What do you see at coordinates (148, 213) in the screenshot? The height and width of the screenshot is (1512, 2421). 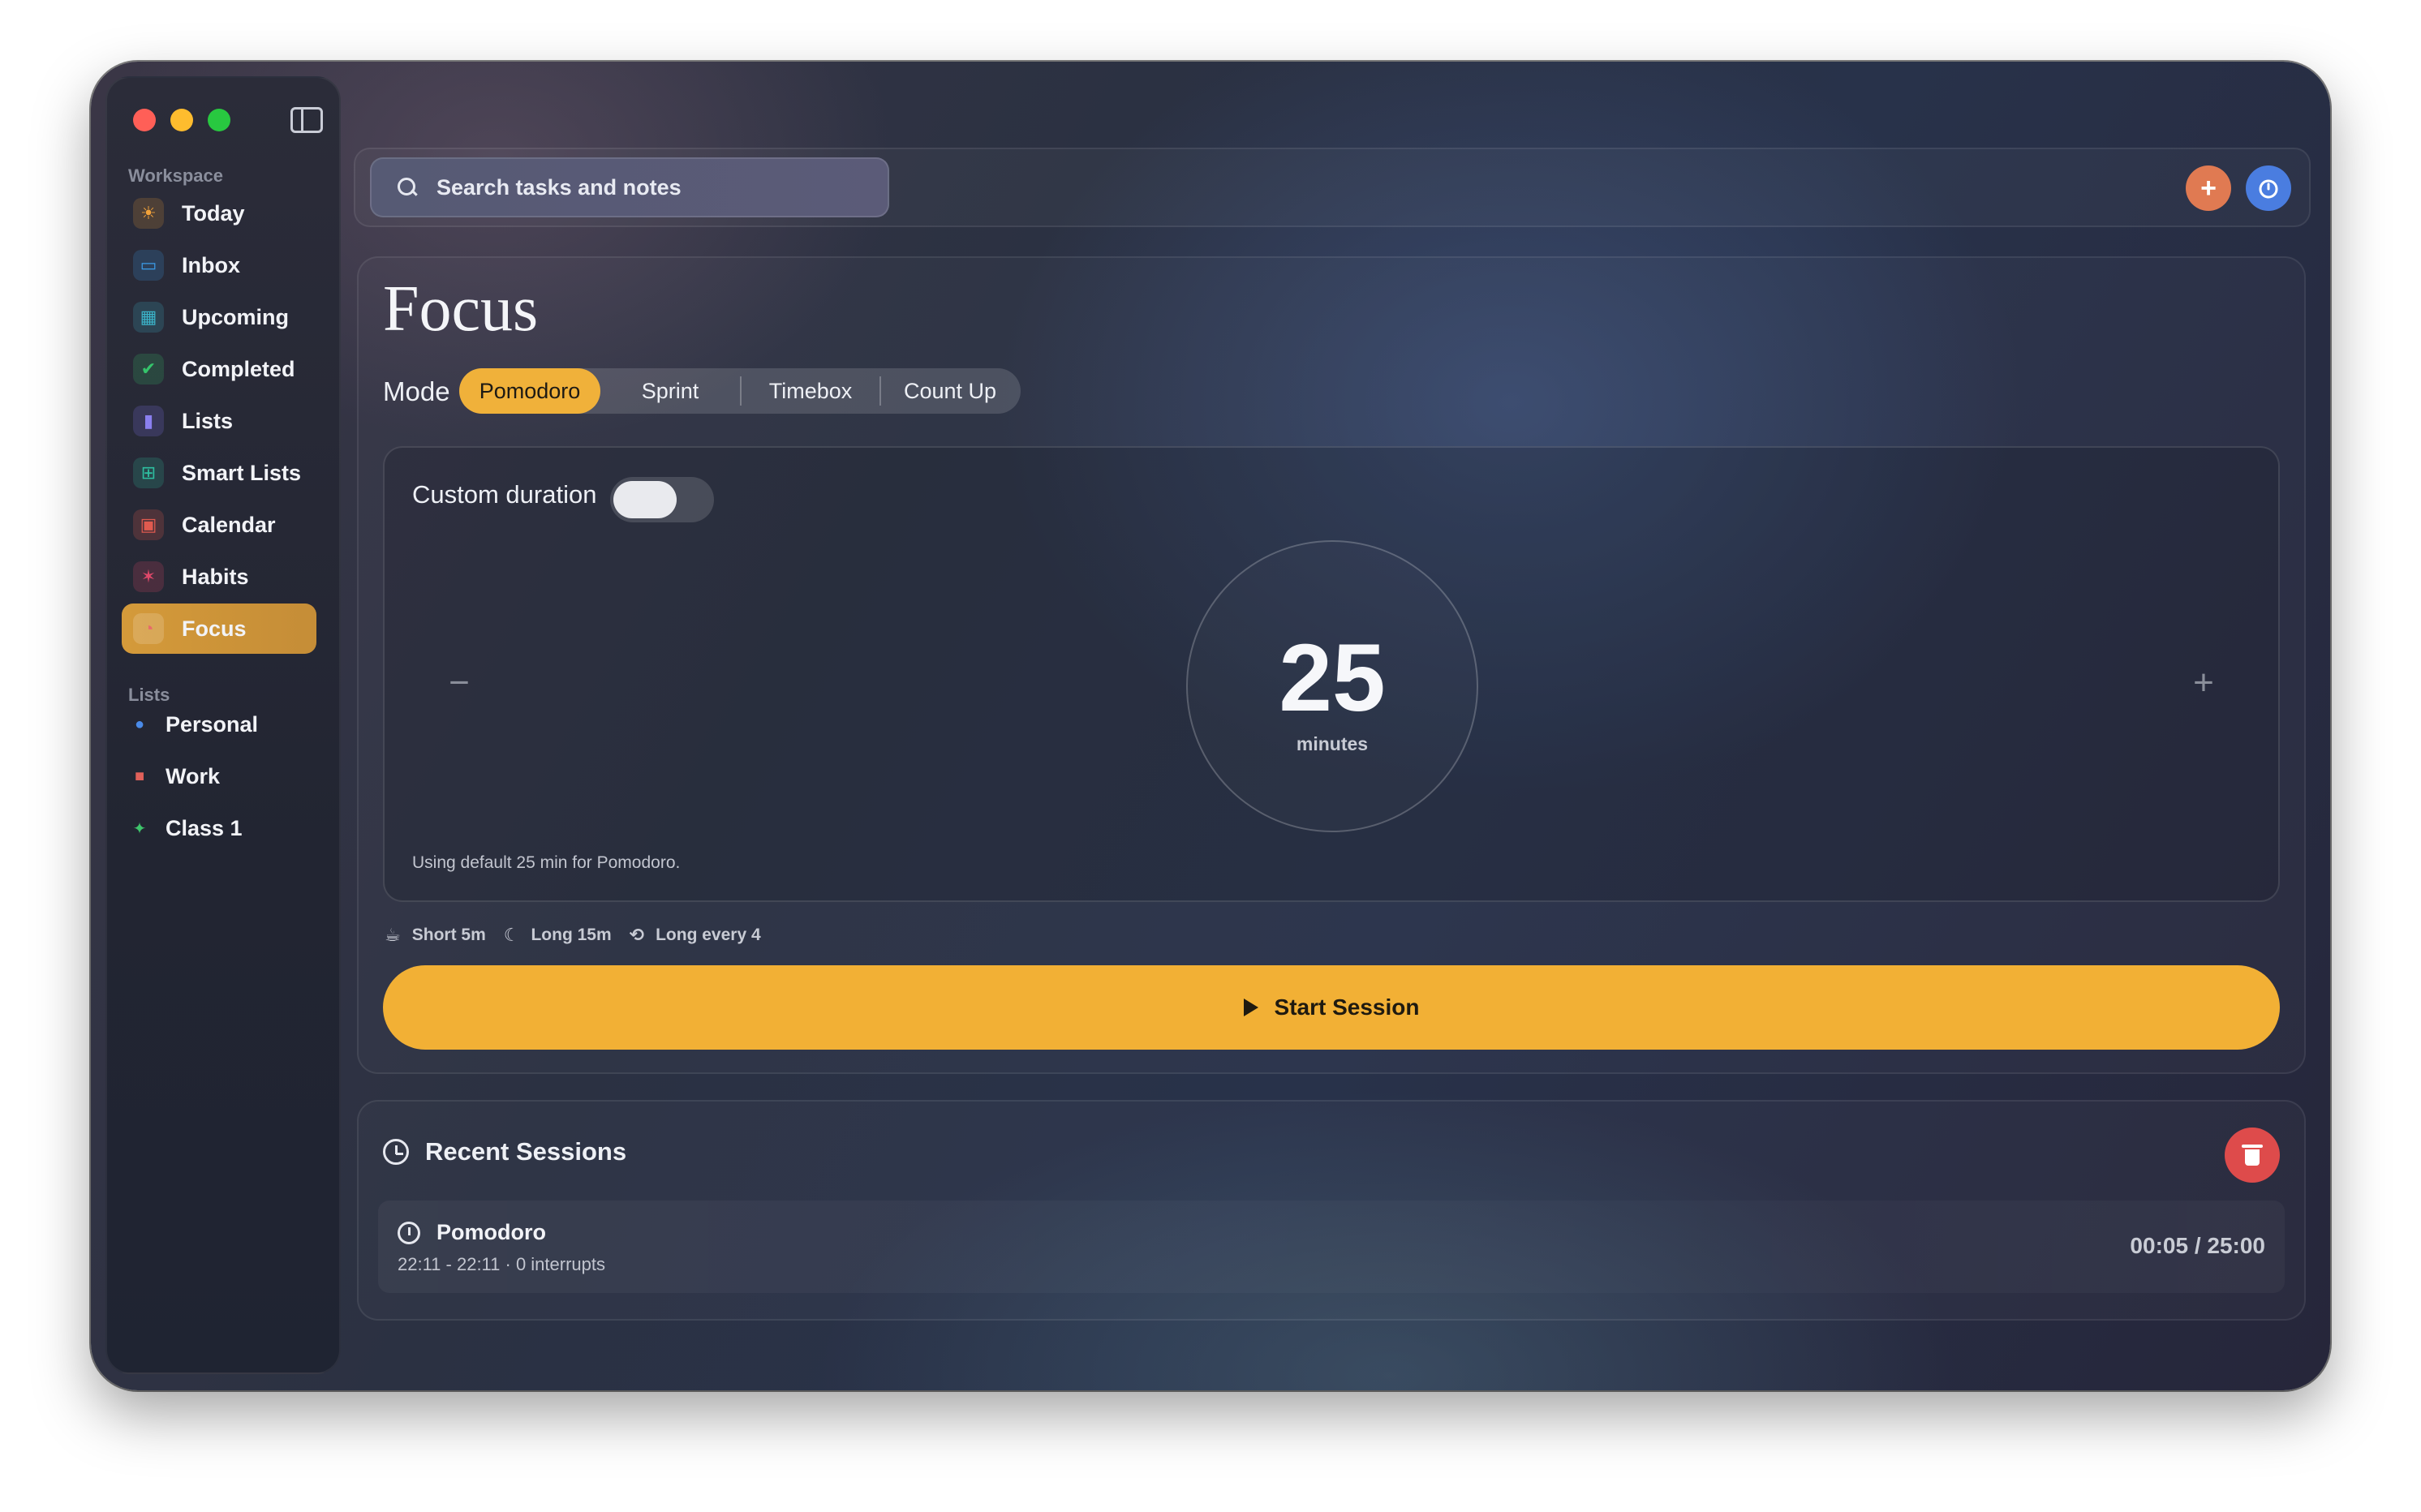 I see `sun-icon: ☀` at bounding box center [148, 213].